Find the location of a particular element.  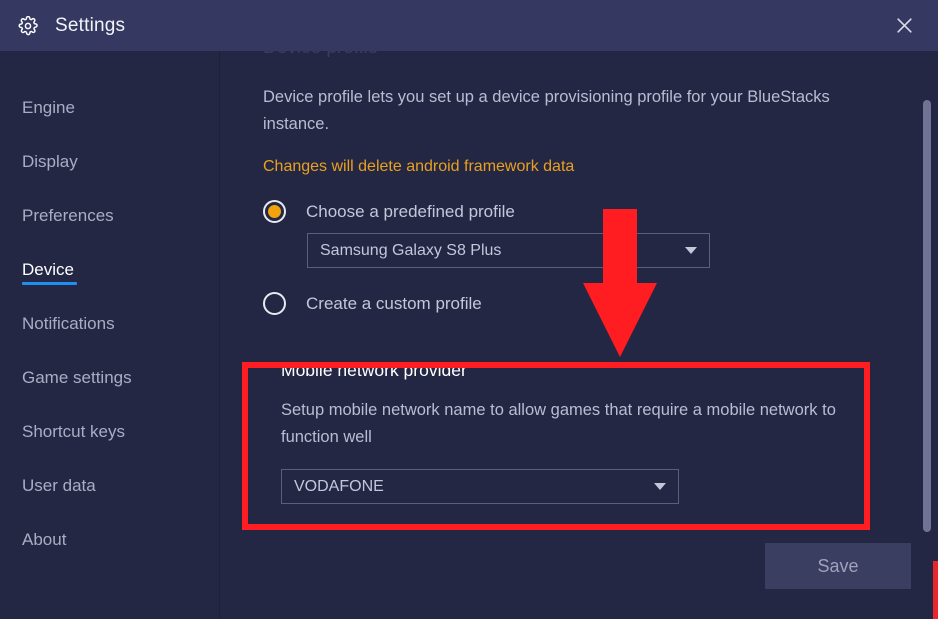

sidebar-item-label: Device is located at coordinates (48, 269).